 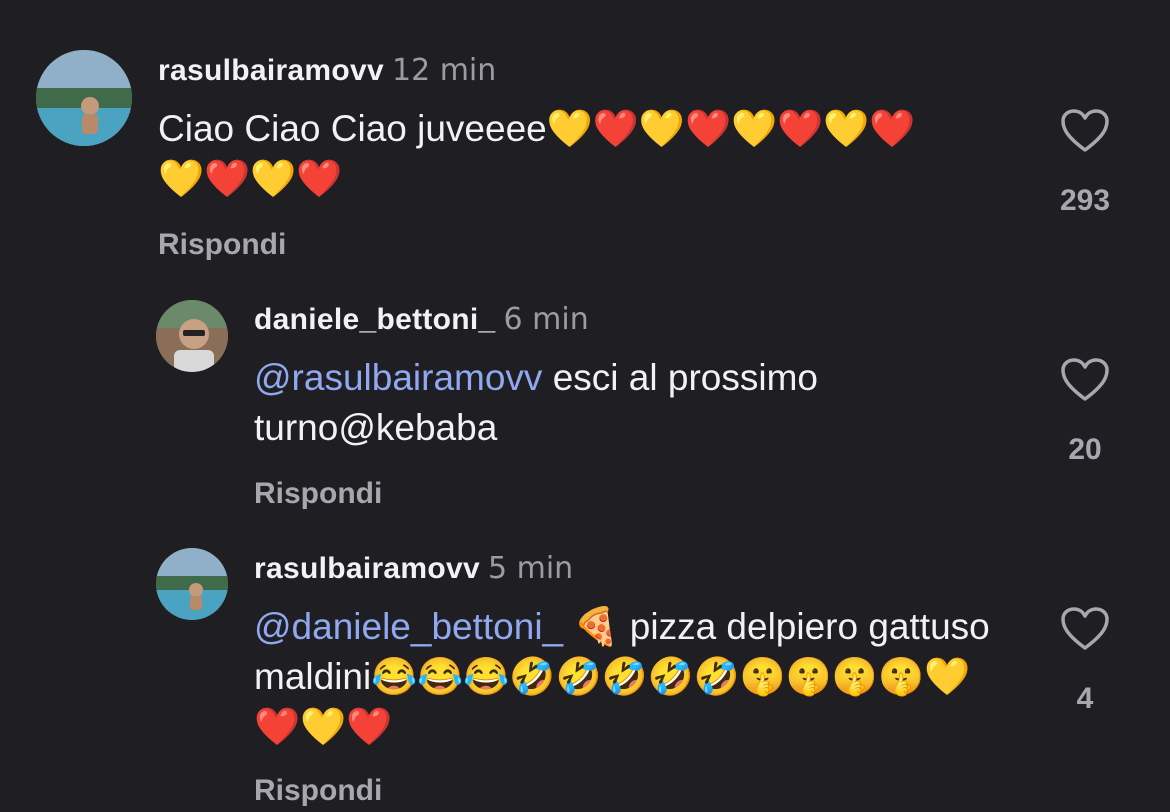 What do you see at coordinates (408, 626) in the screenshot?
I see `mention-link: @daniele_bettoni_` at bounding box center [408, 626].